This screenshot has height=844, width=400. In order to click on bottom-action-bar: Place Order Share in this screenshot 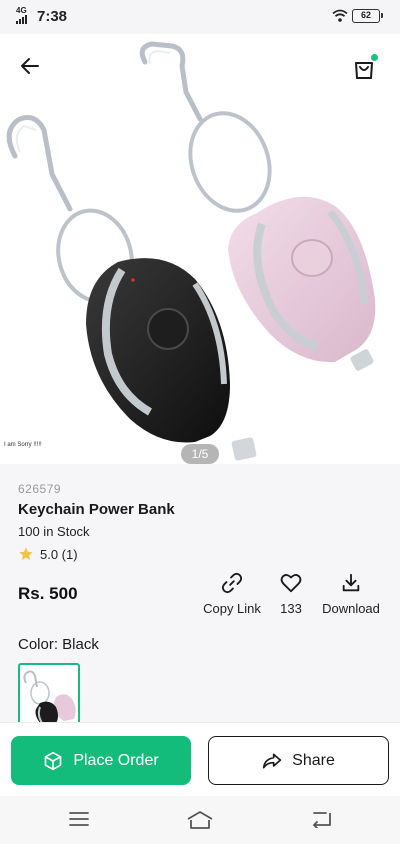, I will do `click(200, 759)`.